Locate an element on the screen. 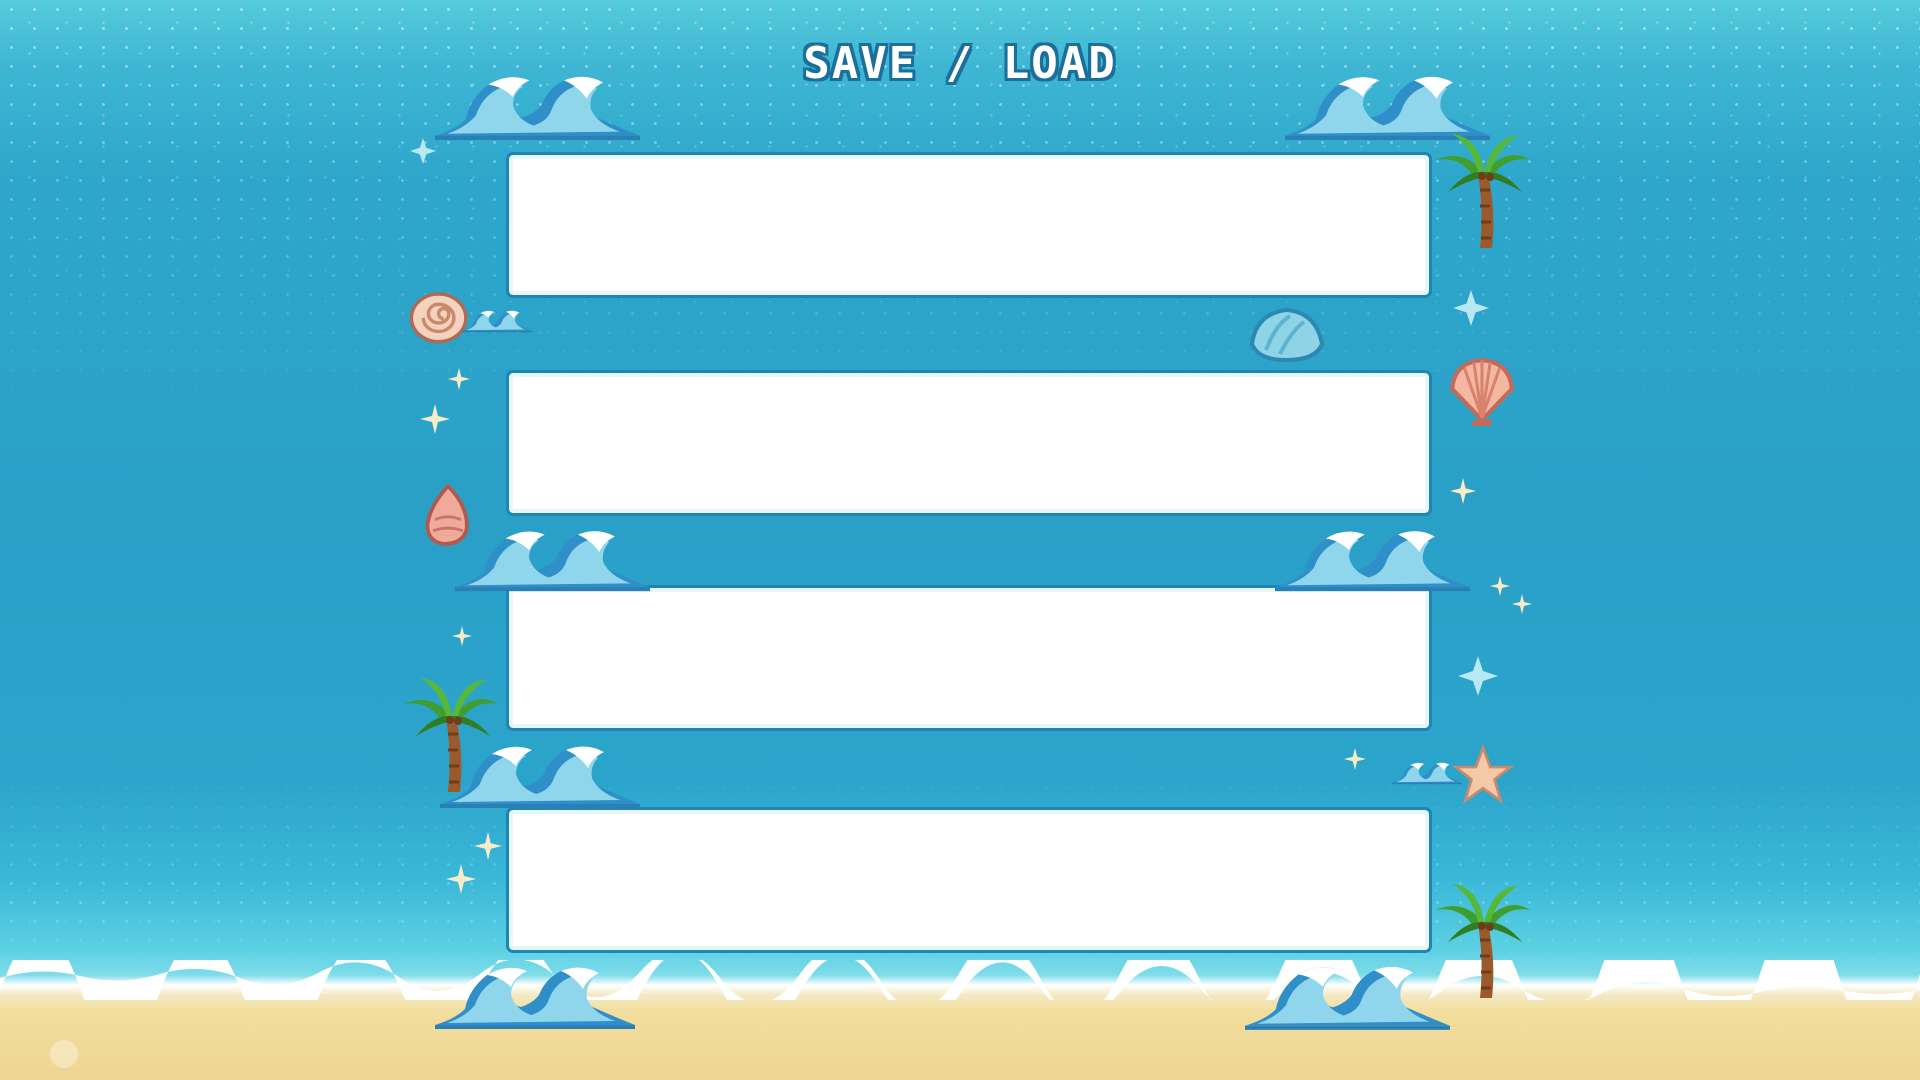  scallop-shell-icon is located at coordinates (1482, 390).